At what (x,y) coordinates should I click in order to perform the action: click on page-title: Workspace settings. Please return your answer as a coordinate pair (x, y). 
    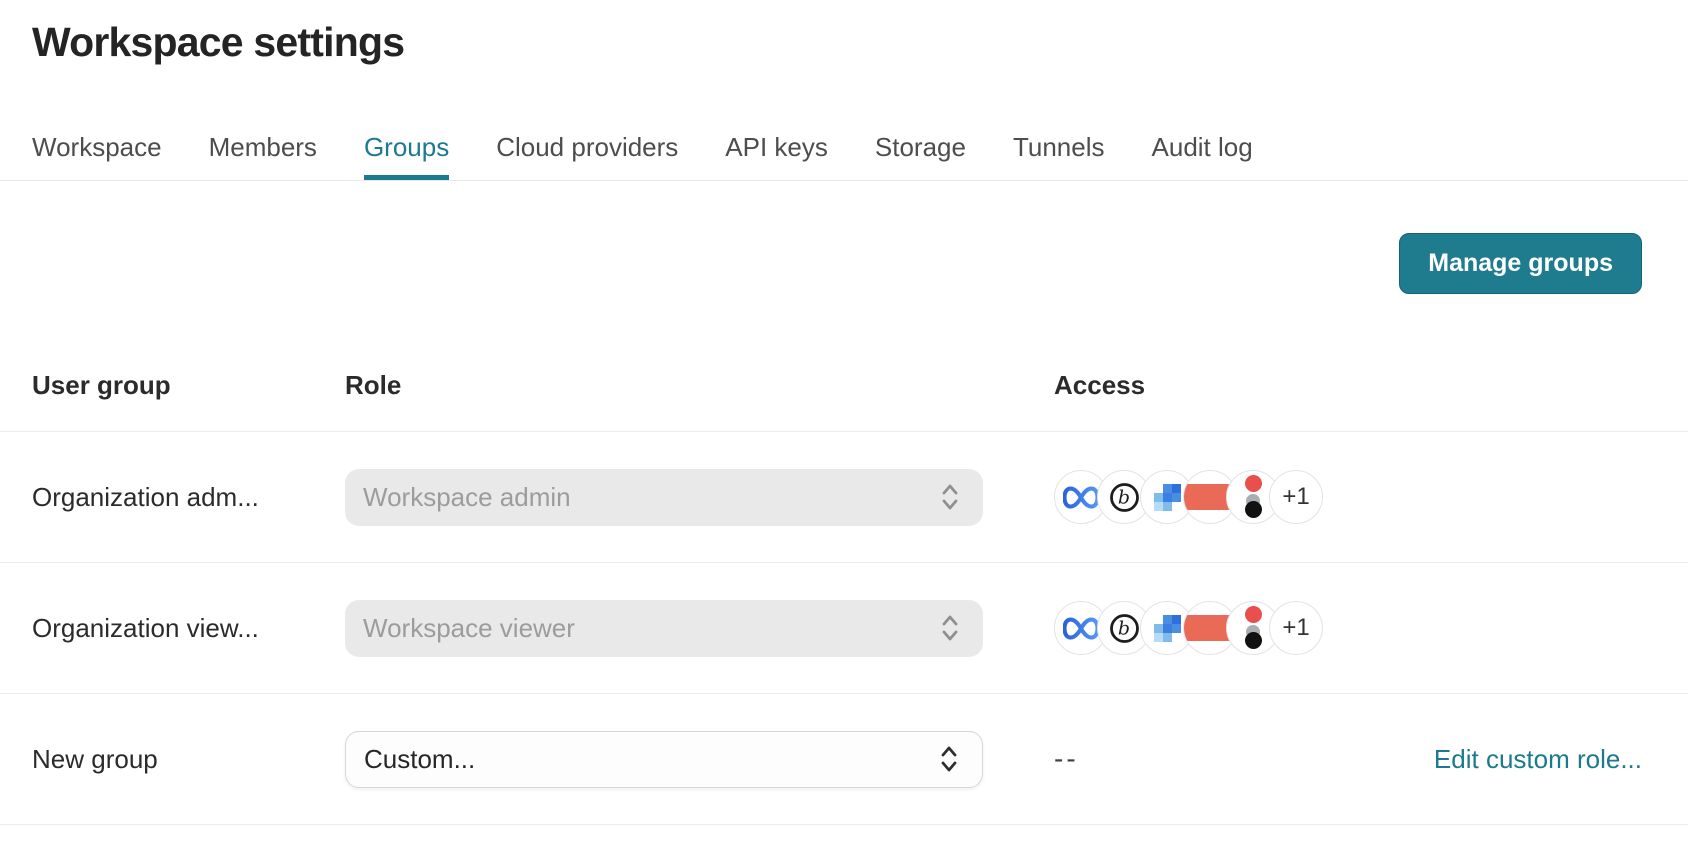
    Looking at the image, I should click on (218, 42).